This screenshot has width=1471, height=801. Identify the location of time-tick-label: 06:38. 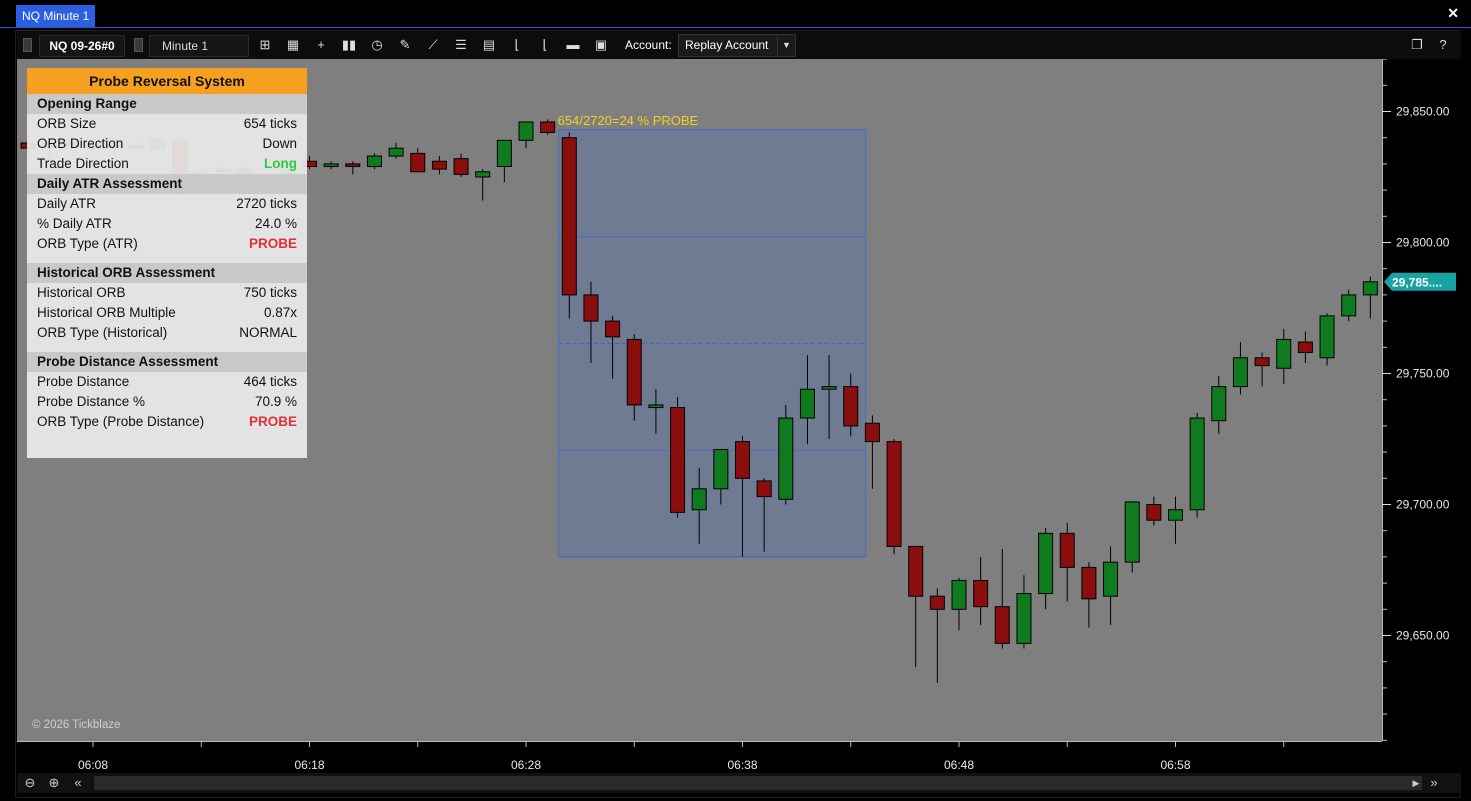
(742, 765).